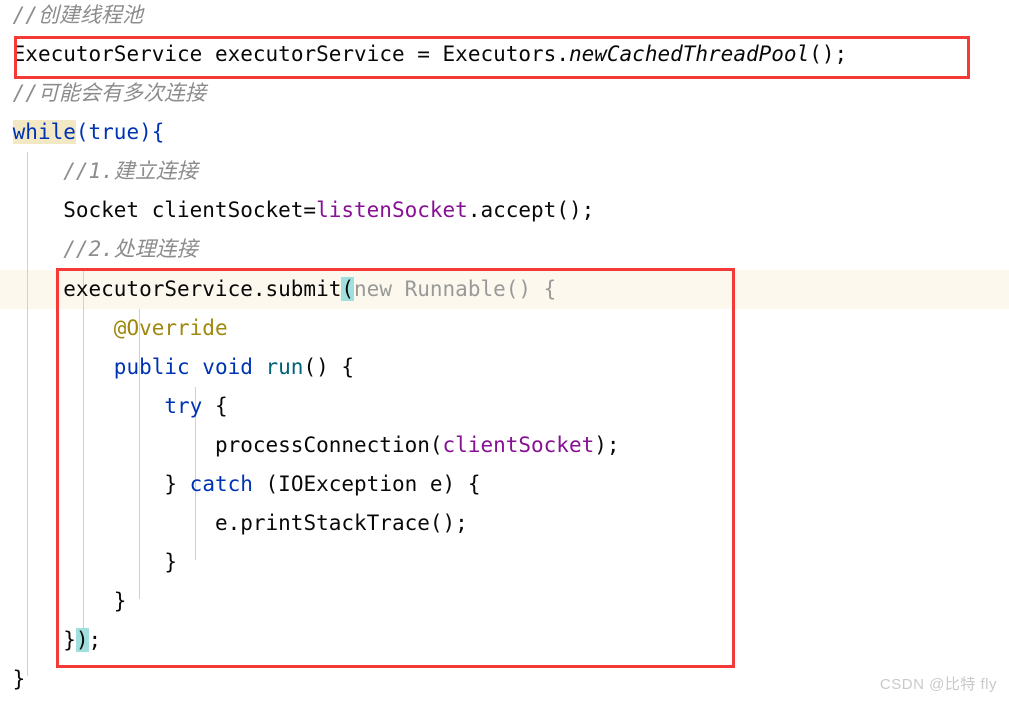 This screenshot has width=1009, height=702. Describe the element at coordinates (328, 445) in the screenshot. I see `method-call-token: processConnection(` at that location.